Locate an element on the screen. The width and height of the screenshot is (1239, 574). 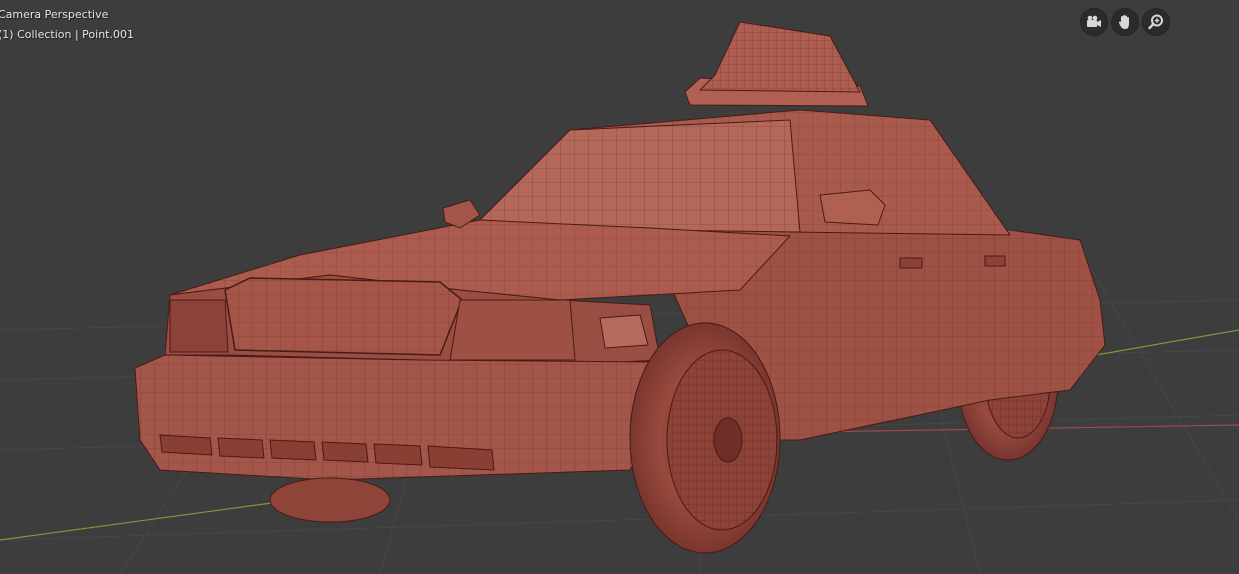
collection-object-label: (1) Collection | Point.001 is located at coordinates (67, 34).